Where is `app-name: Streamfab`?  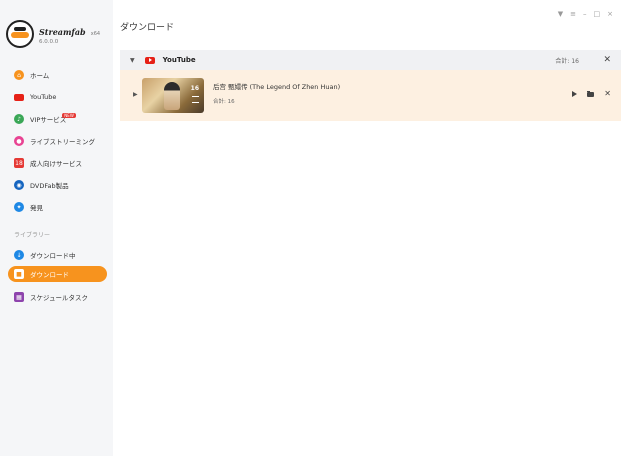 app-name: Streamfab is located at coordinates (62, 32).